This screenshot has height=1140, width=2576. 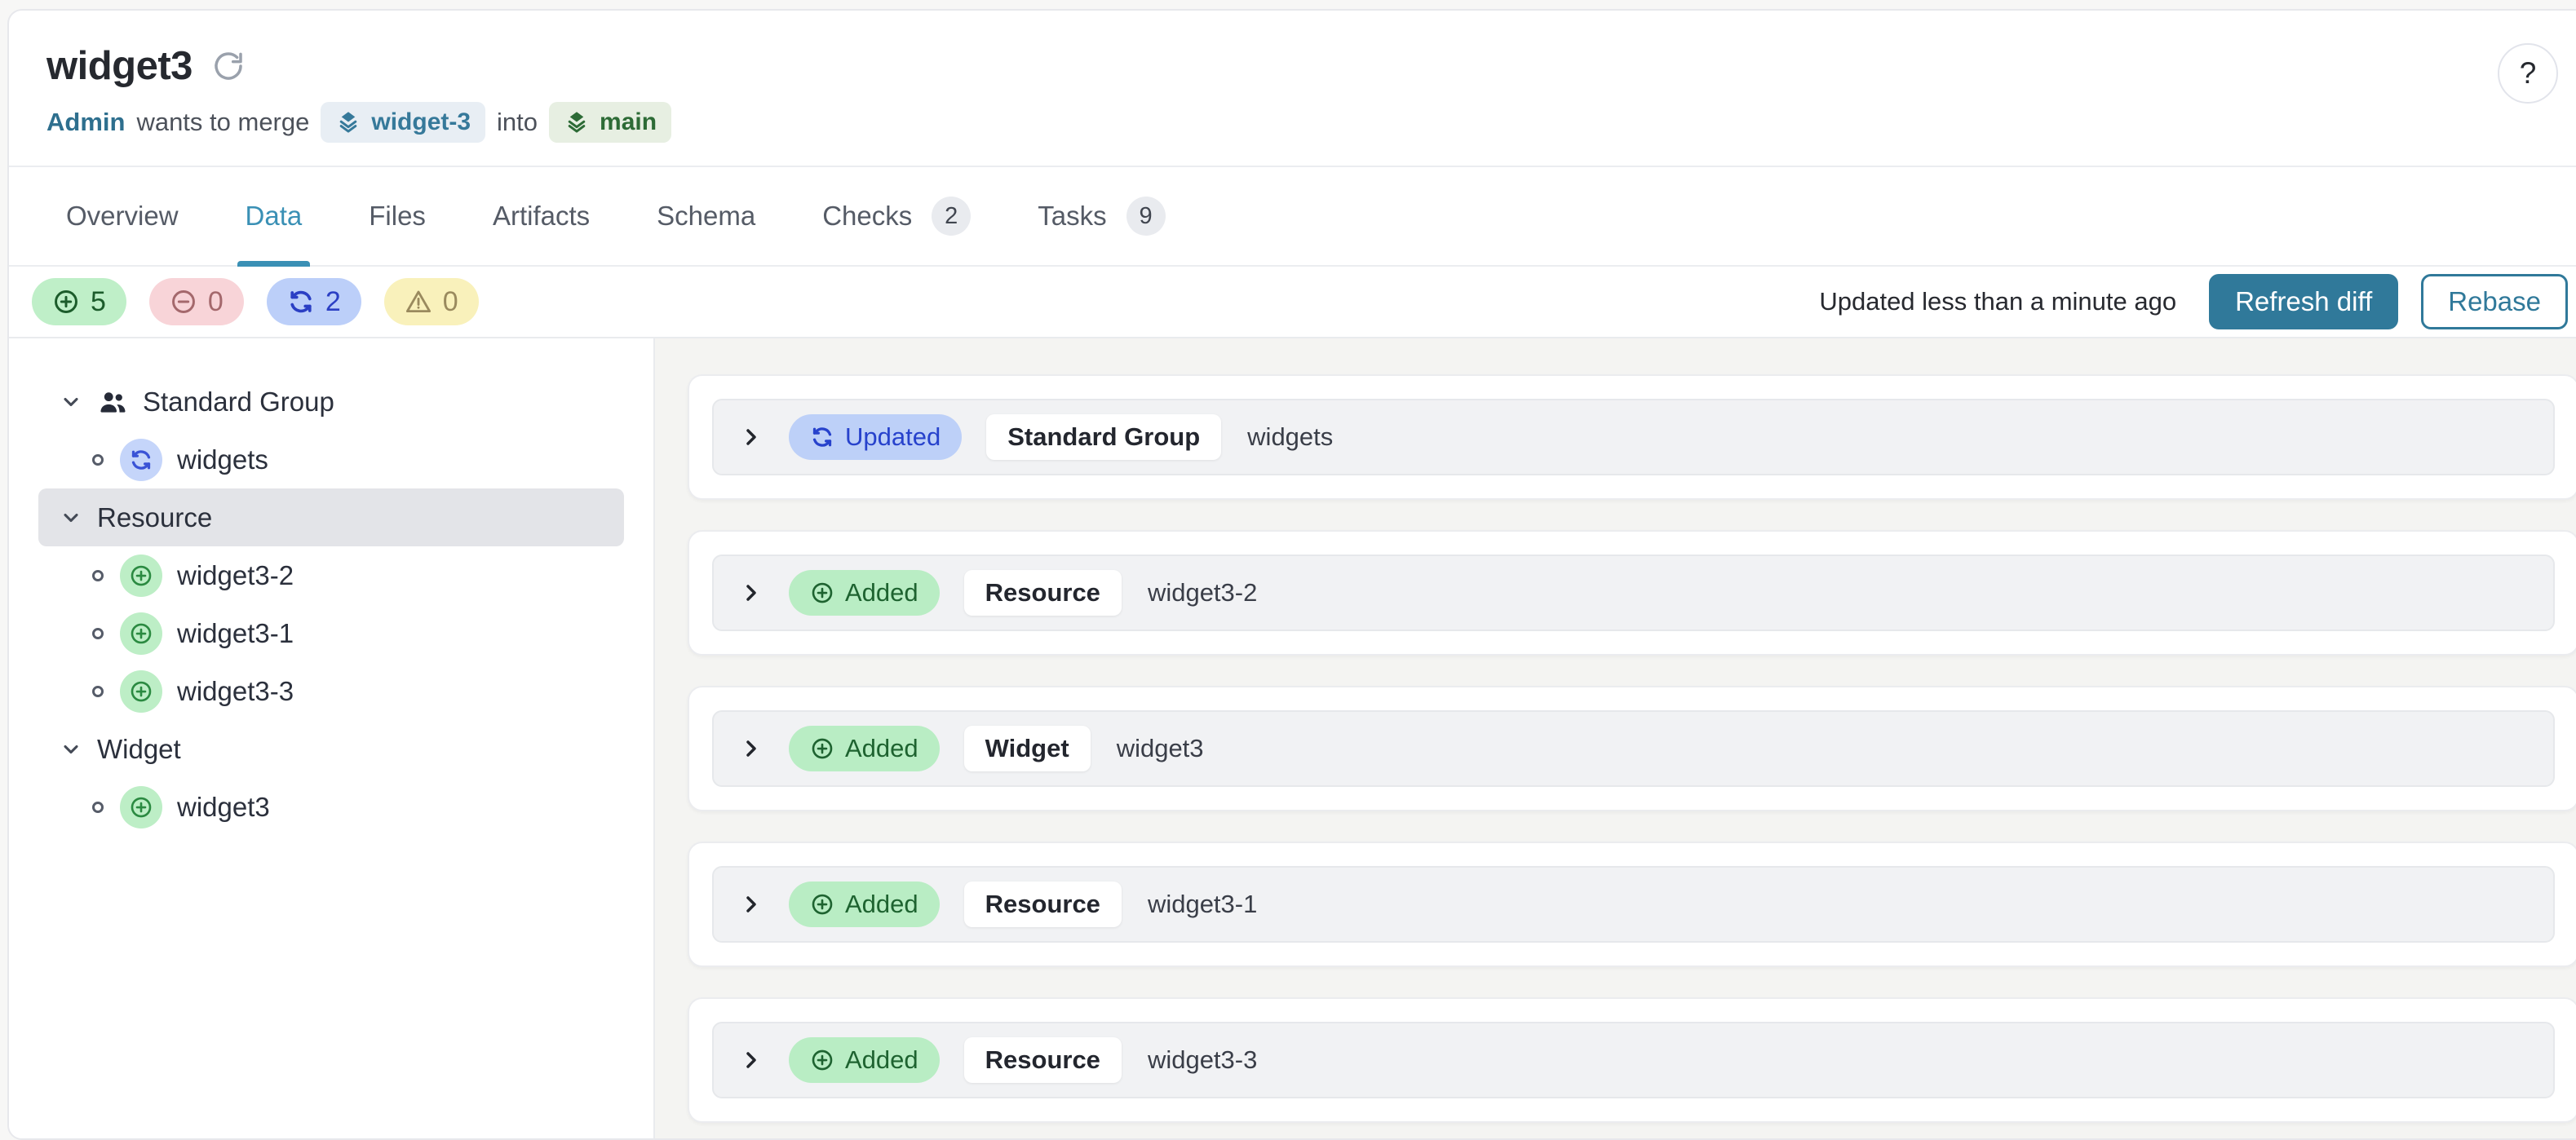 What do you see at coordinates (1202, 904) in the screenshot?
I see `row-name: widget3-1` at bounding box center [1202, 904].